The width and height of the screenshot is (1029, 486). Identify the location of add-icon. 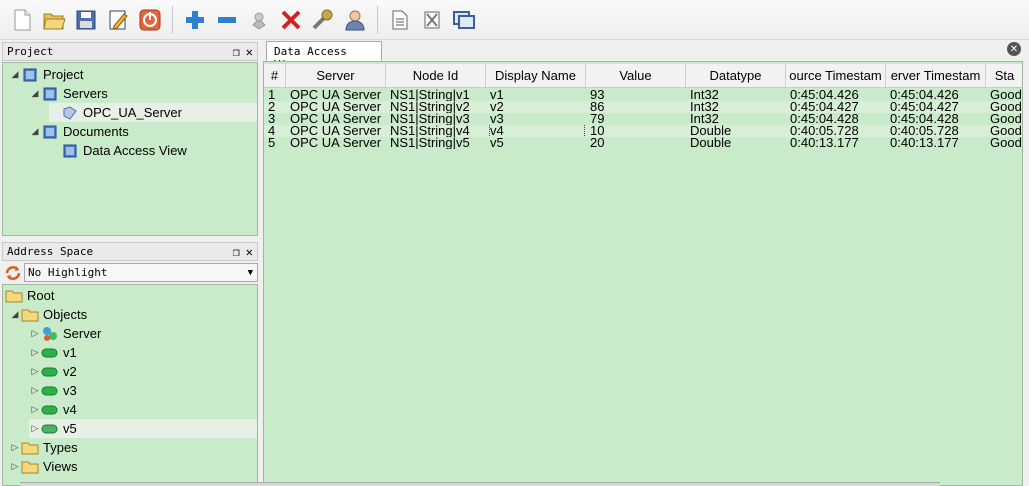
(195, 20).